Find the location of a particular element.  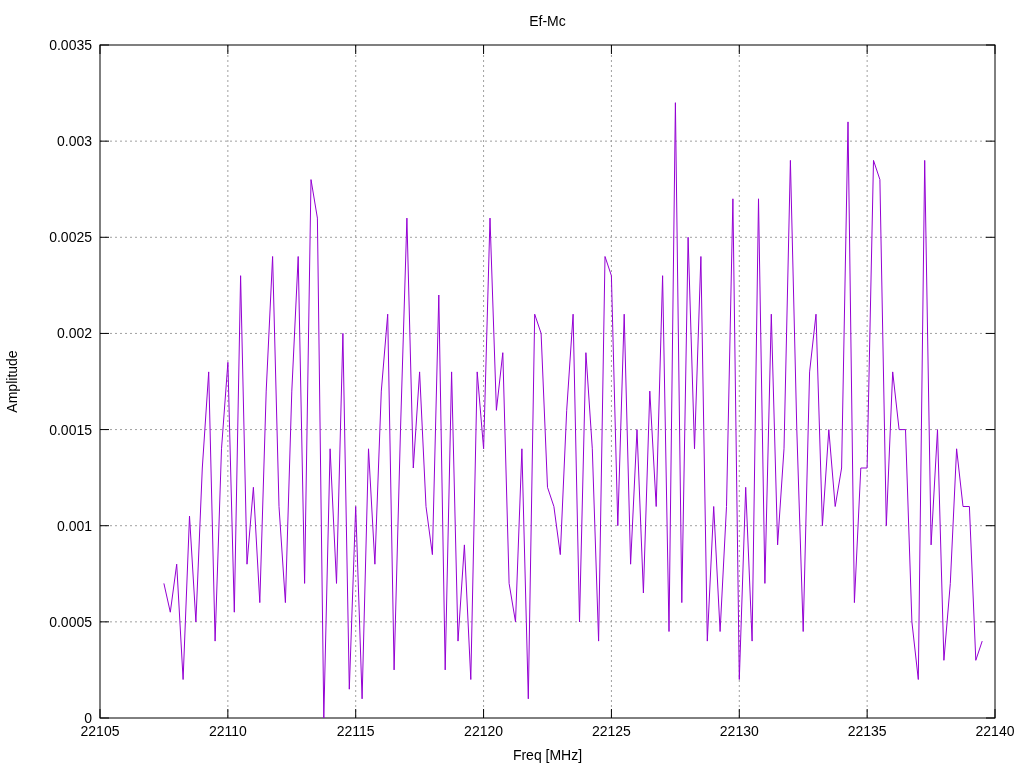

tick-label: 0.0015 is located at coordinates (70, 429).